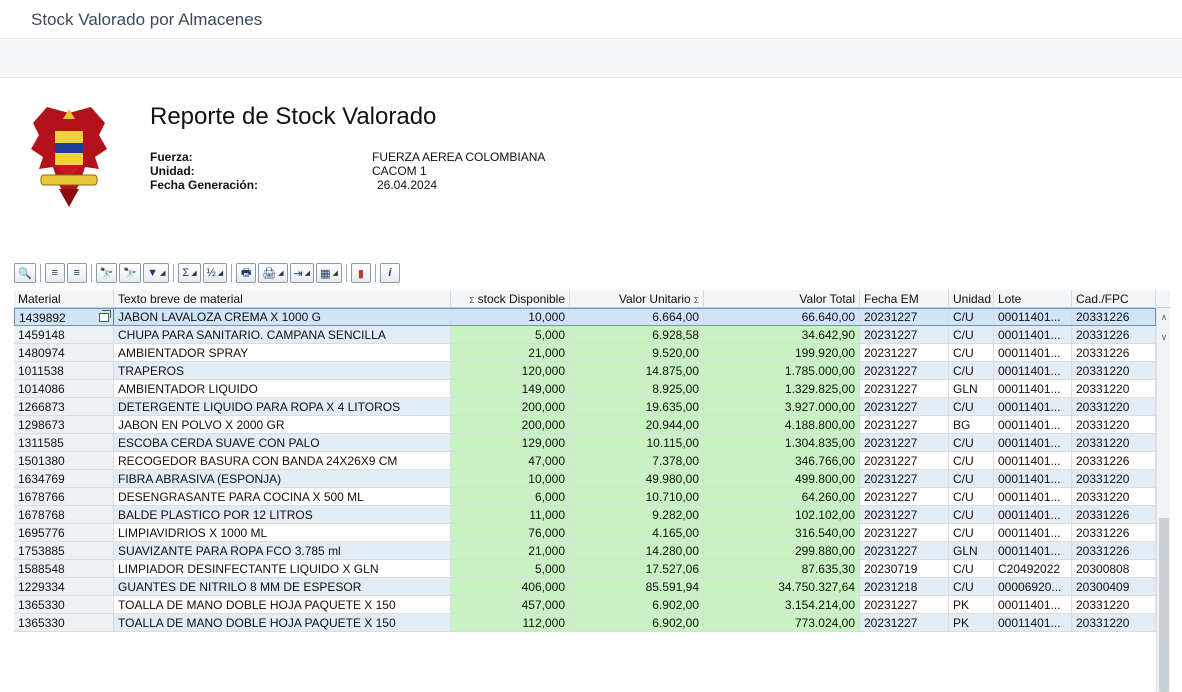  What do you see at coordinates (782, 551) in the screenshot?
I see `cell-valor-total: 299.880,00` at bounding box center [782, 551].